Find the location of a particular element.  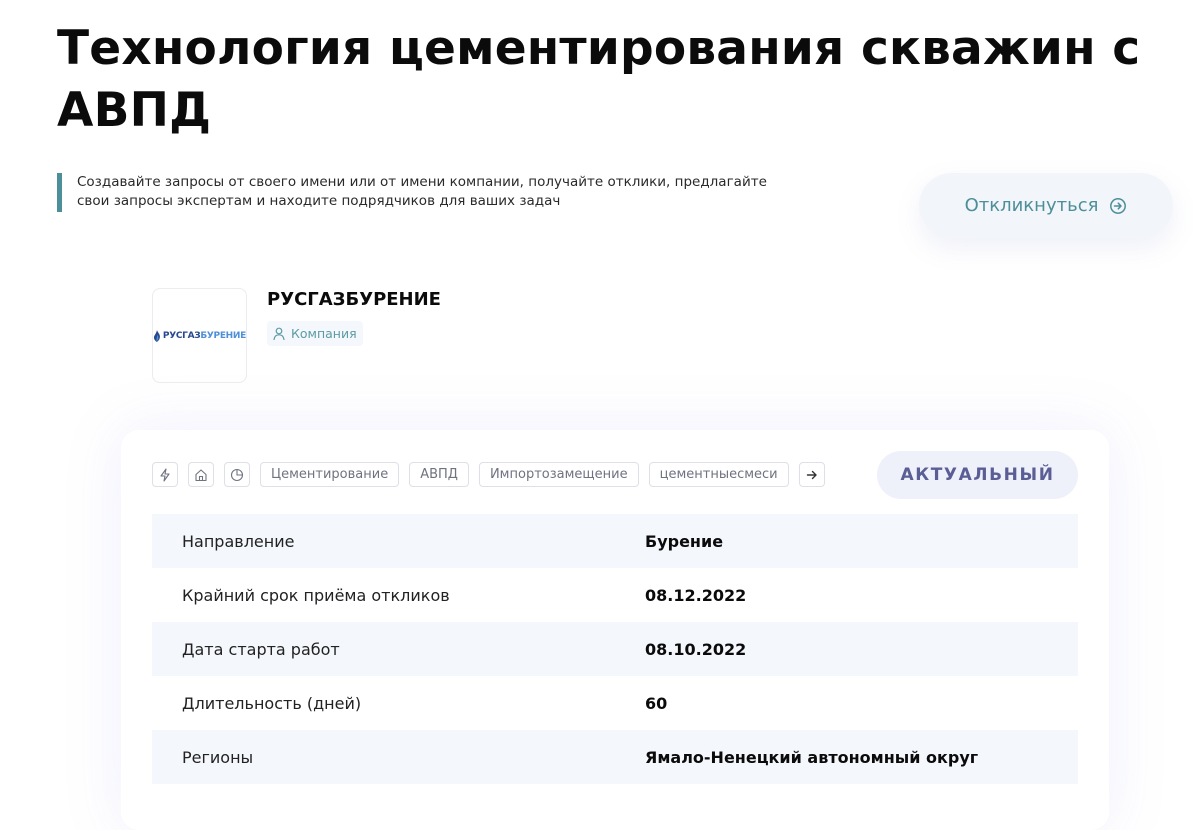

logo-text-part-a: РУСГАЗ is located at coordinates (181, 335).